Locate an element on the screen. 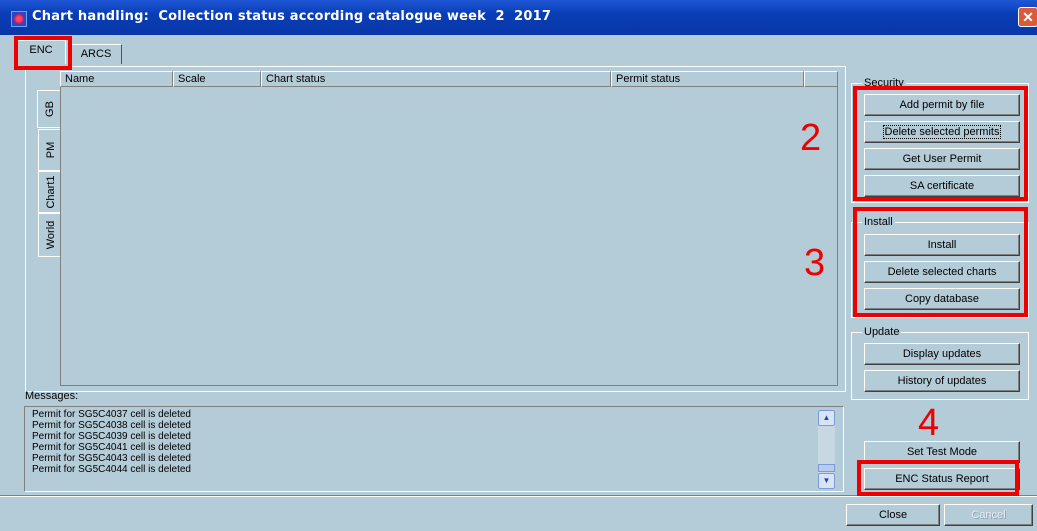 This screenshot has height=531, width=1037. delete-selected-charts-button: Delete selected charts is located at coordinates (942, 272).